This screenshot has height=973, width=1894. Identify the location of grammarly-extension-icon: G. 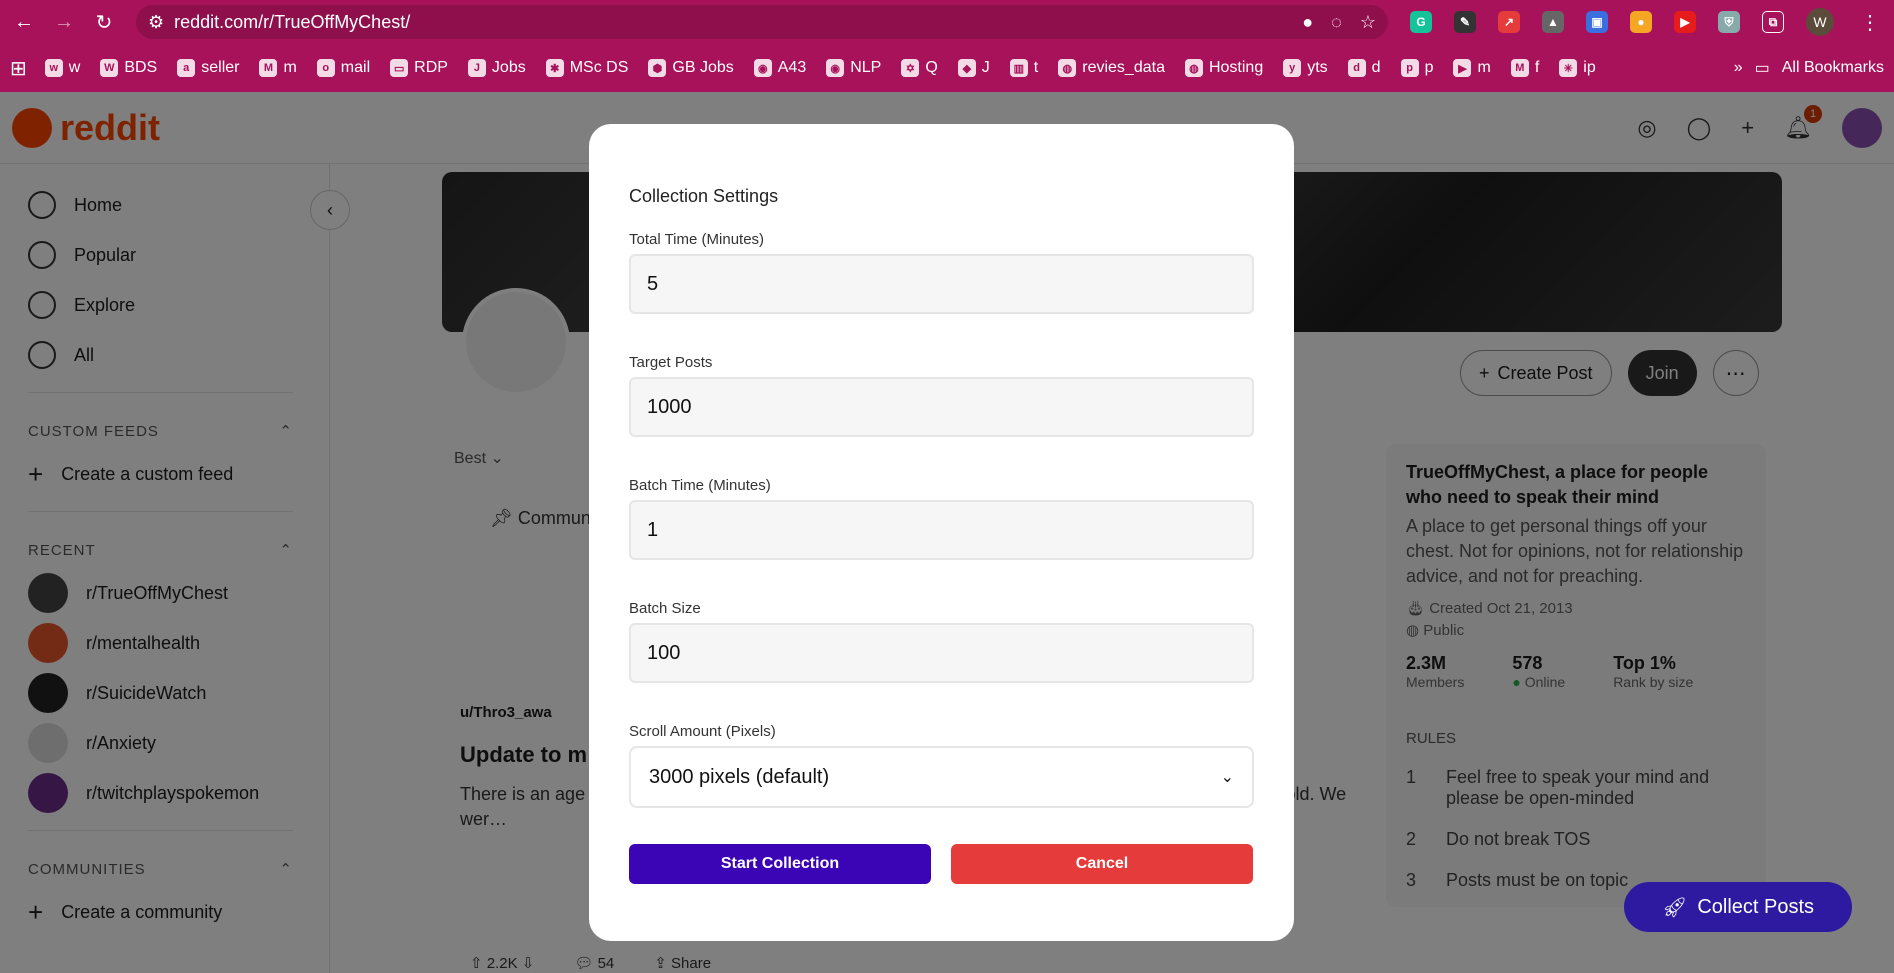
(1421, 22).